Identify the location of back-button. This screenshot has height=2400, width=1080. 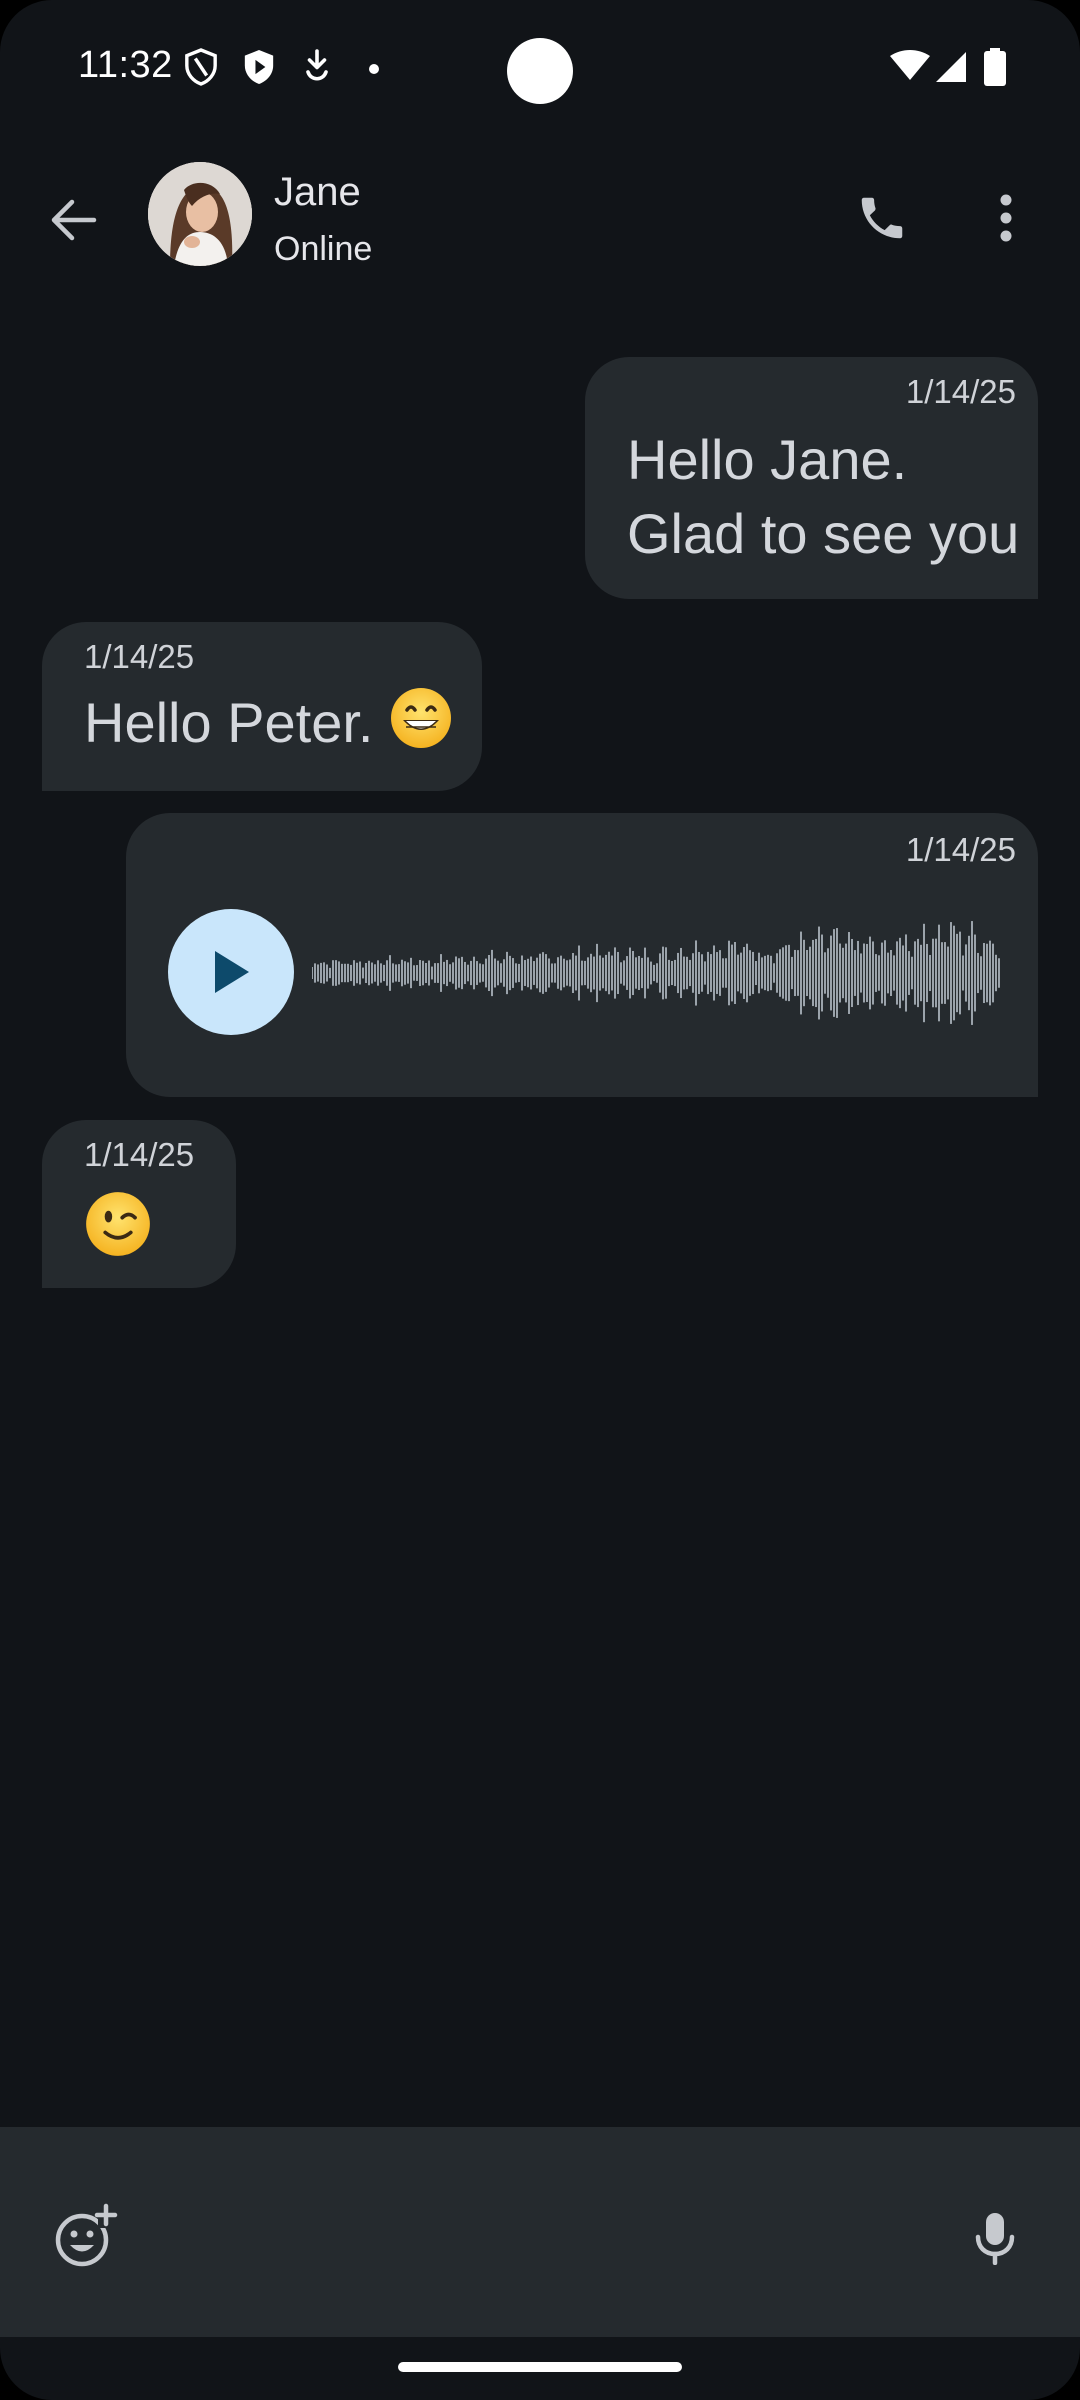
(74, 220).